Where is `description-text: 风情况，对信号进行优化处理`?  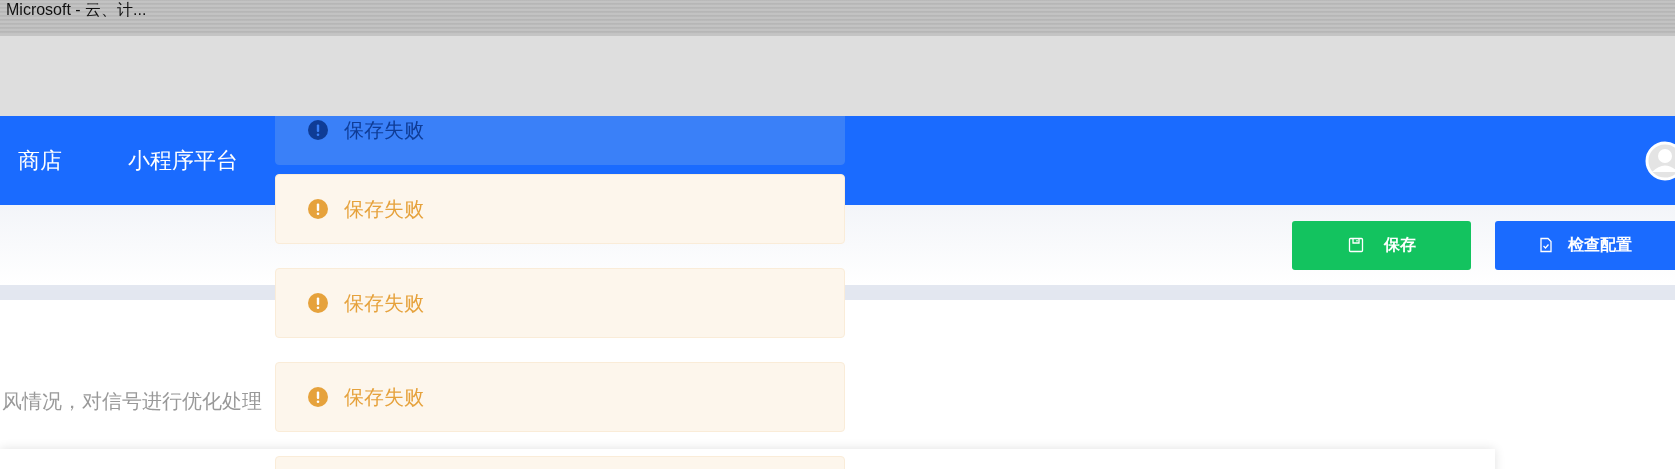
description-text: 风情况，对信号进行优化处理 is located at coordinates (131, 401).